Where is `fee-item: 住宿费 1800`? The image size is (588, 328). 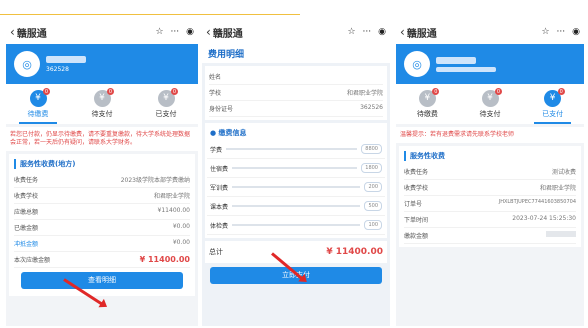 fee-item: 住宿费 1800 is located at coordinates (296, 168).